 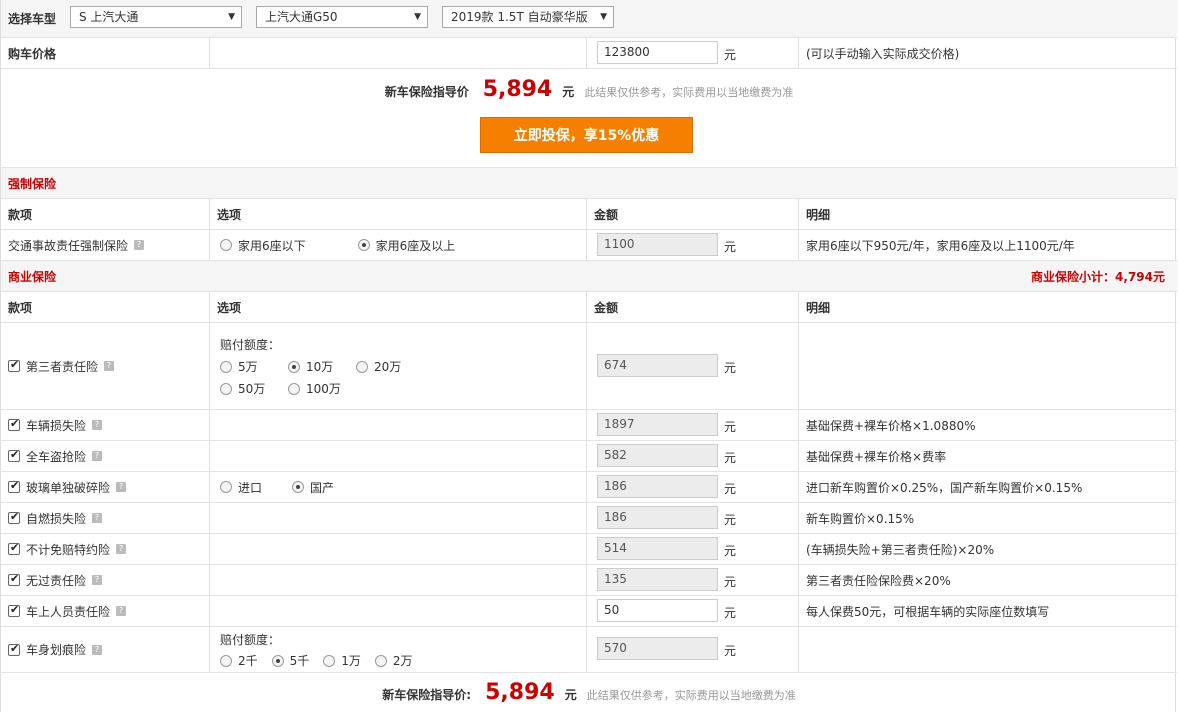 What do you see at coordinates (657, 548) in the screenshot?
I see `amount-field: 514` at bounding box center [657, 548].